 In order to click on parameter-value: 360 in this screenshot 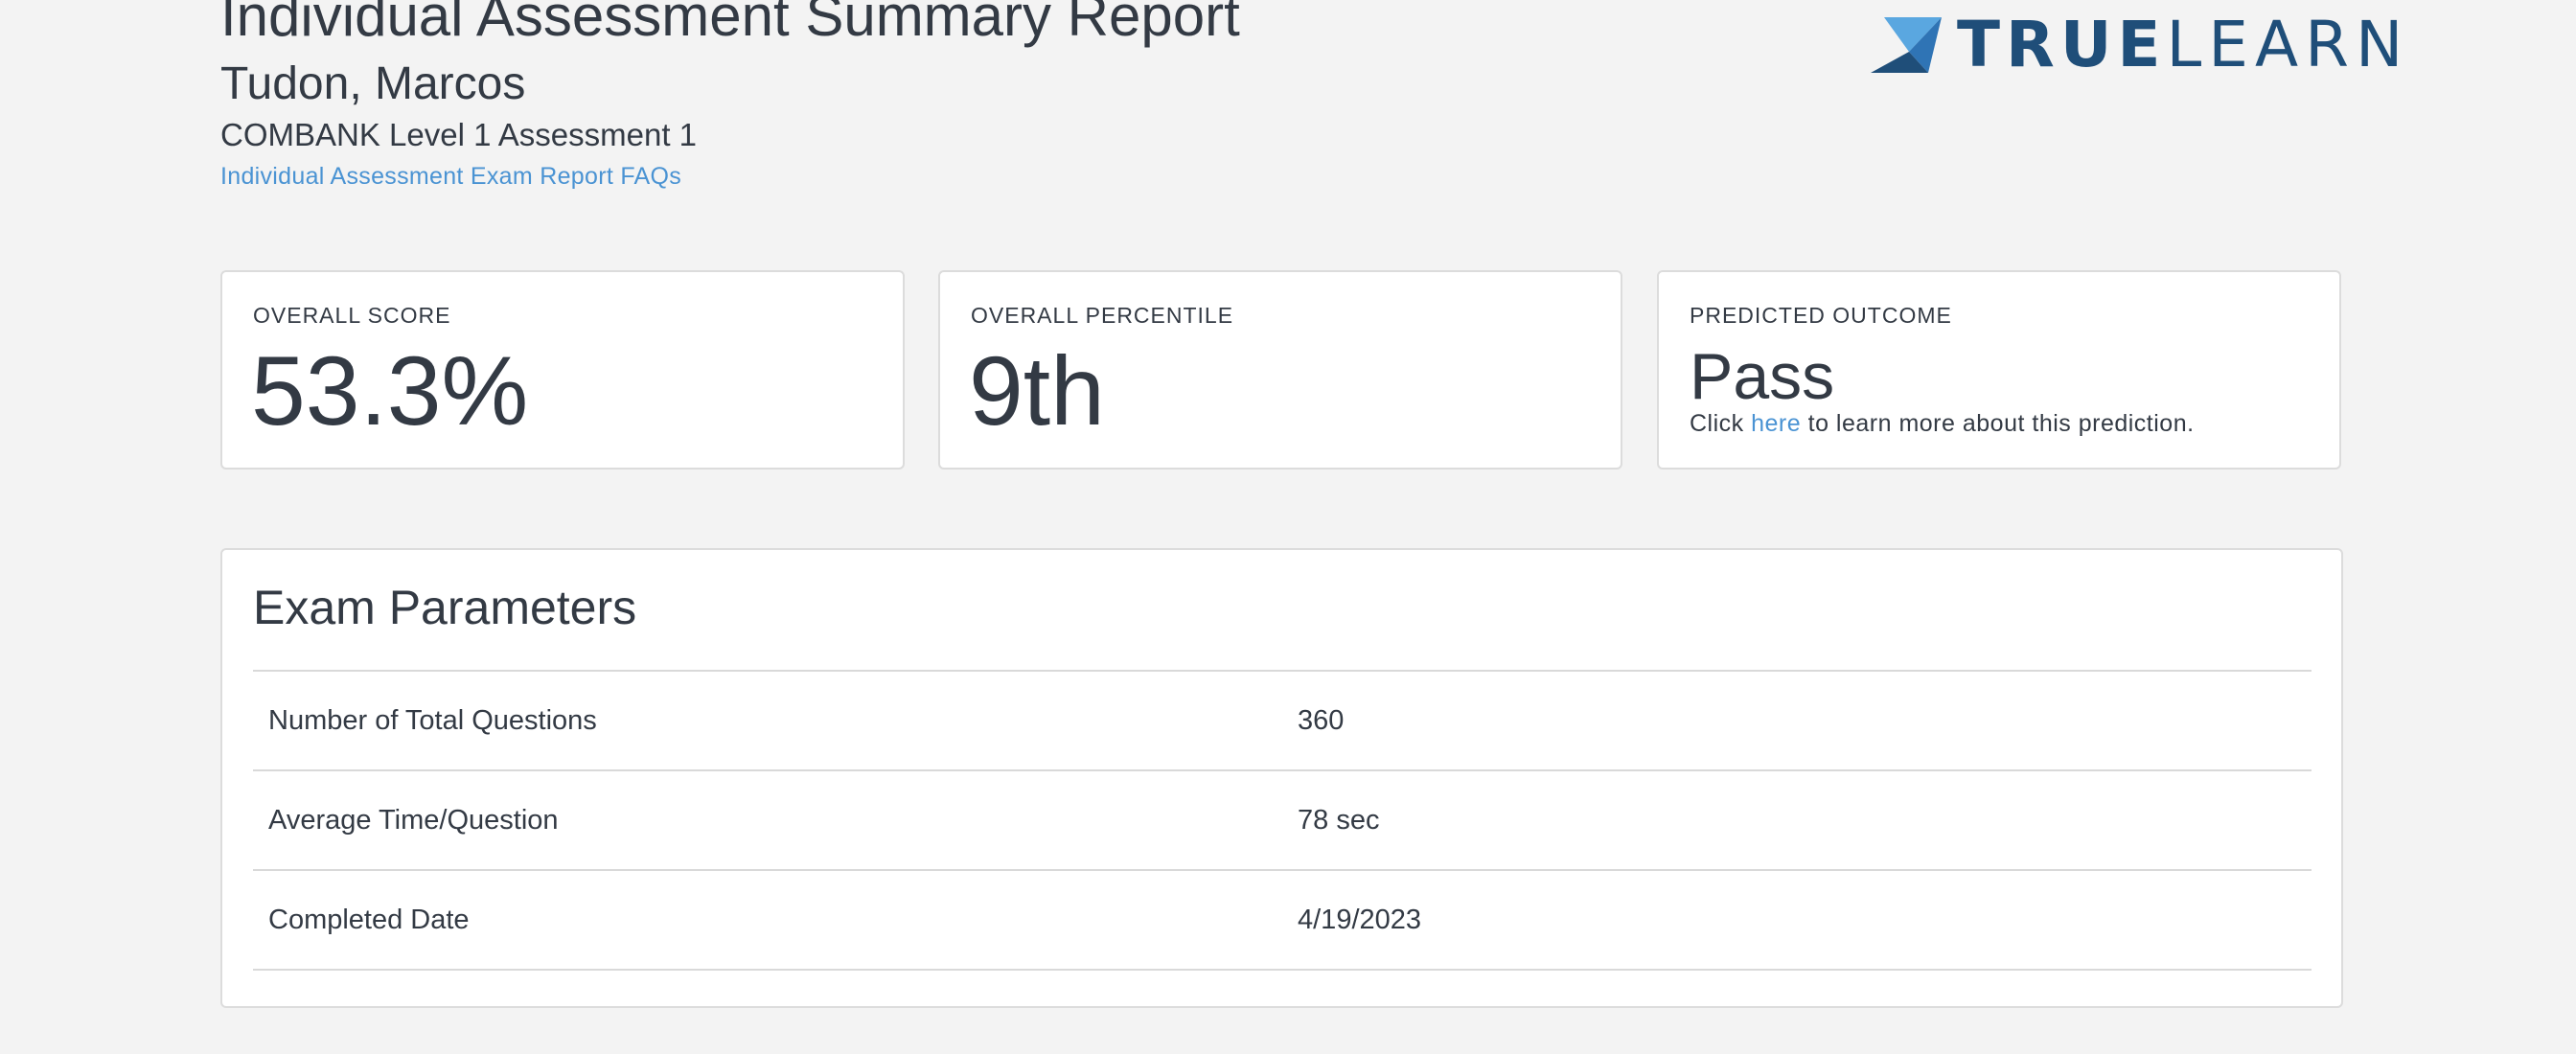, I will do `click(1797, 720)`.